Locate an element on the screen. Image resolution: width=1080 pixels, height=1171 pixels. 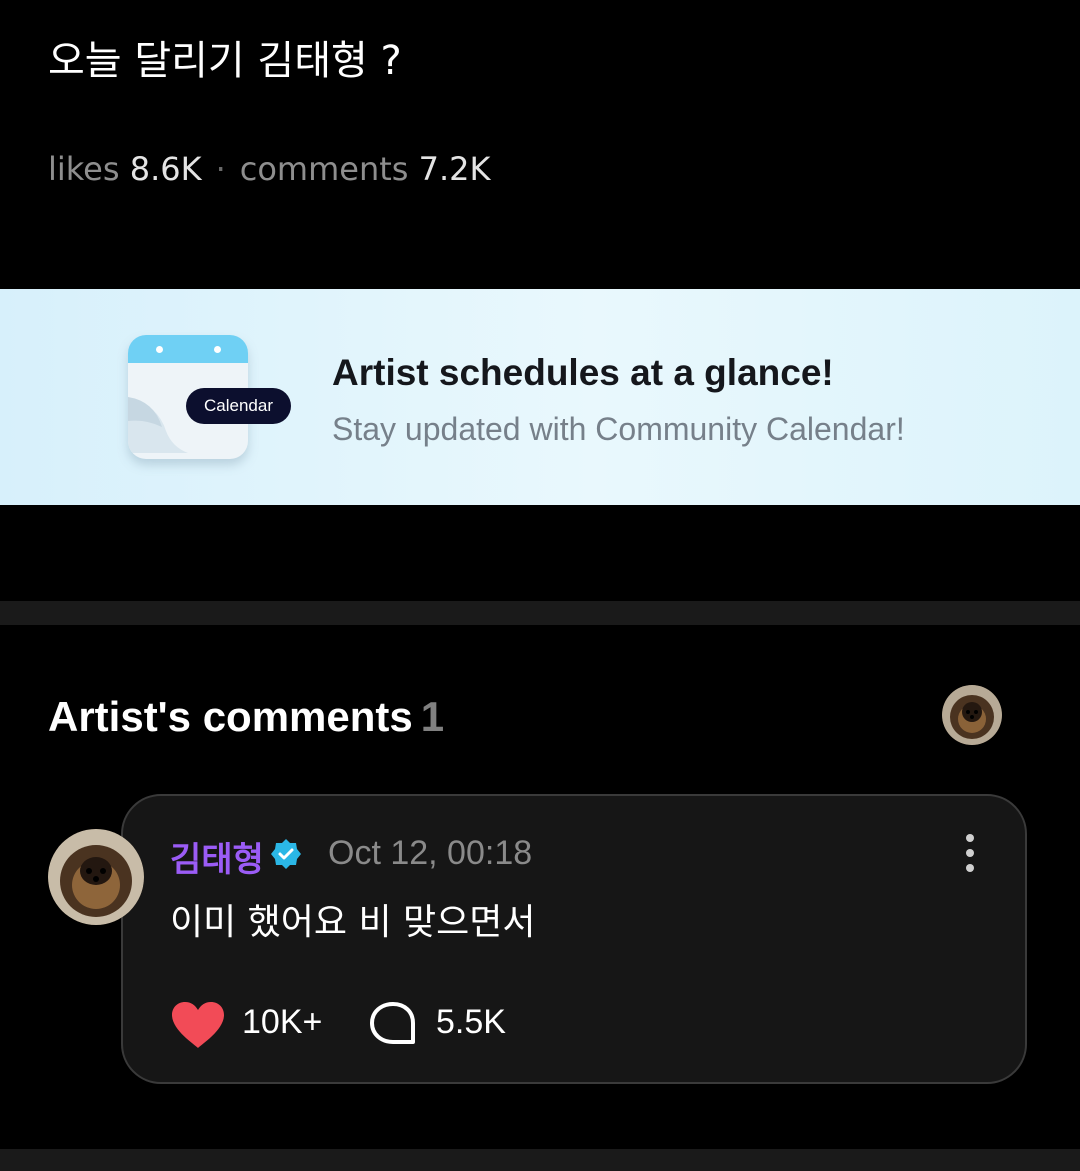
post-stats: likes 8.6K · comments 7.2K is located at coordinates (269, 169).